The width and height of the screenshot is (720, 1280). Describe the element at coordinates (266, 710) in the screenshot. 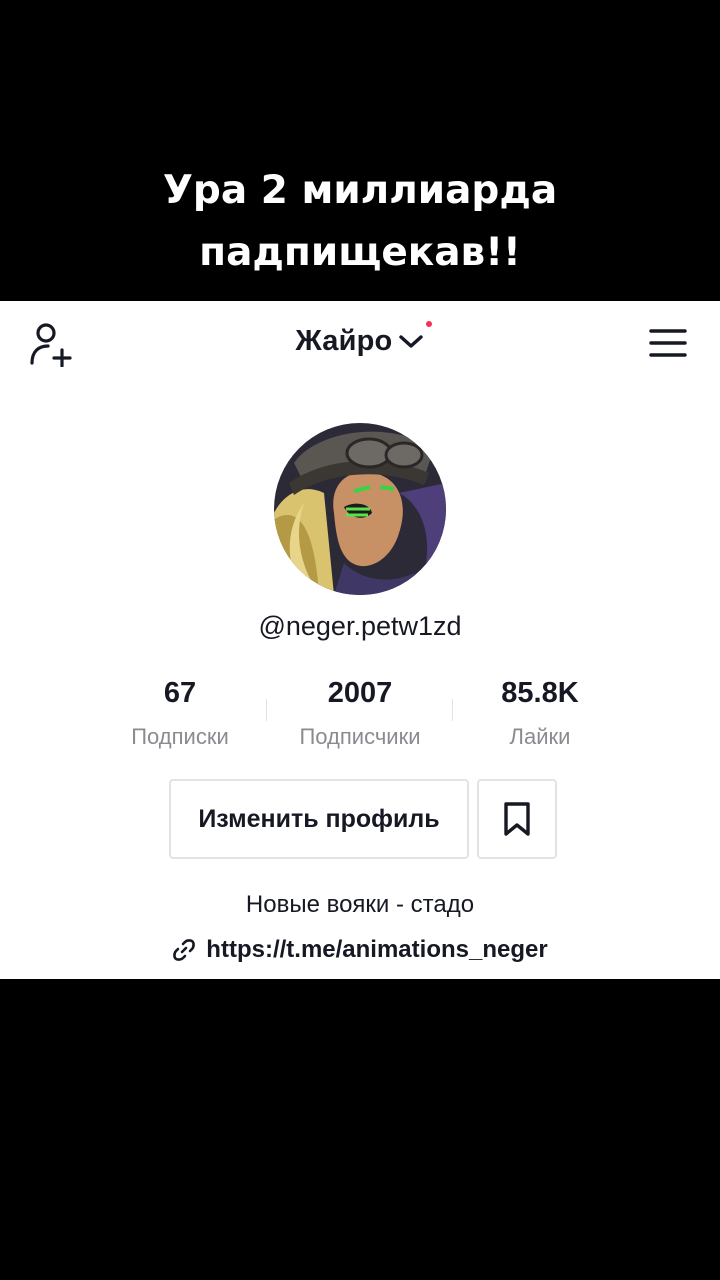

I see `stat-divider` at that location.